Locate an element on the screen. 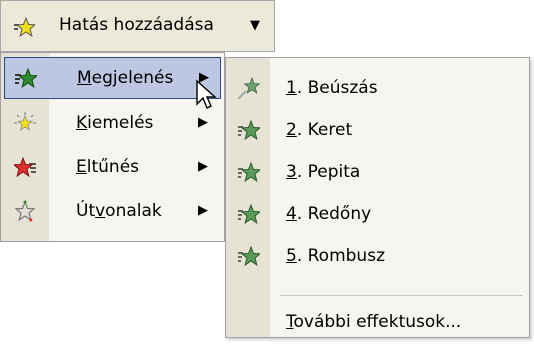 The width and height of the screenshot is (534, 344). menu-item-megjelenes: Megjelenés ▶ is located at coordinates (112, 78).